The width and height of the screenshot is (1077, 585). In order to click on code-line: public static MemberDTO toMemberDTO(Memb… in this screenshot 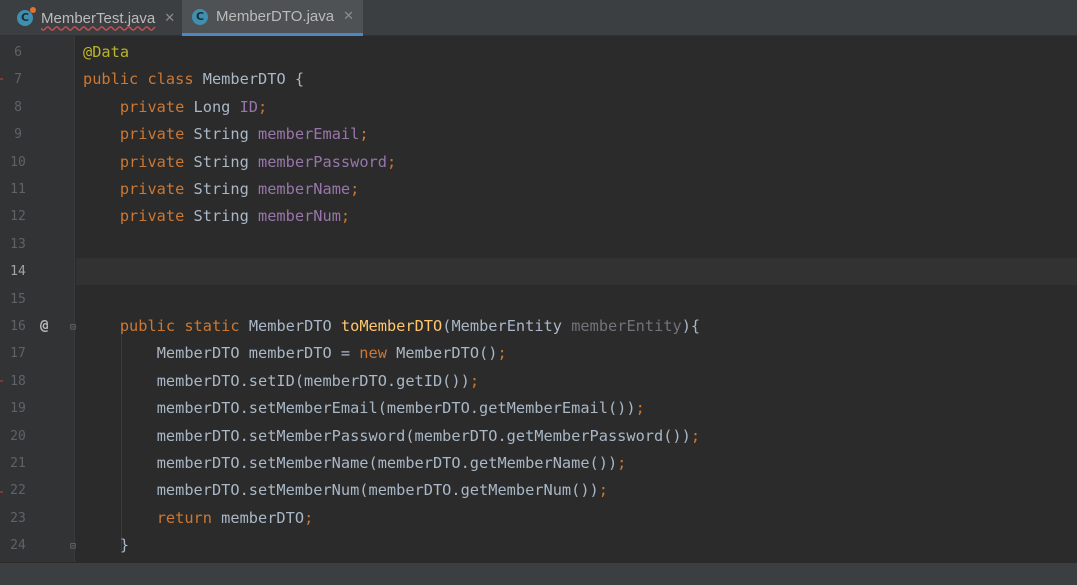, I will do `click(391, 326)`.